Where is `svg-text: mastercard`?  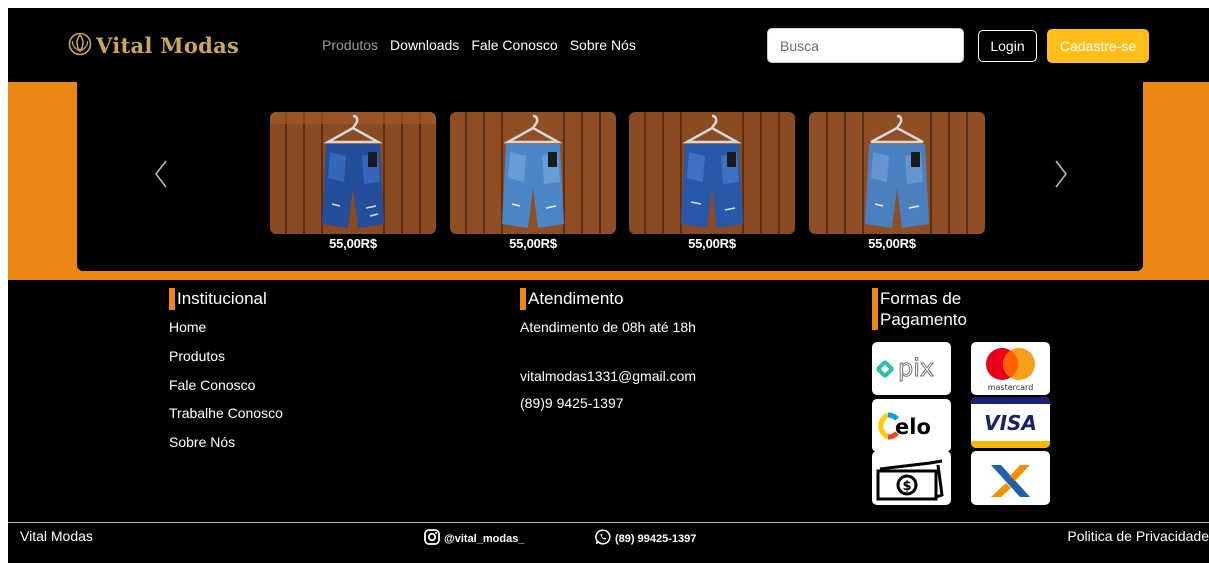
svg-text: mastercard is located at coordinates (1011, 387).